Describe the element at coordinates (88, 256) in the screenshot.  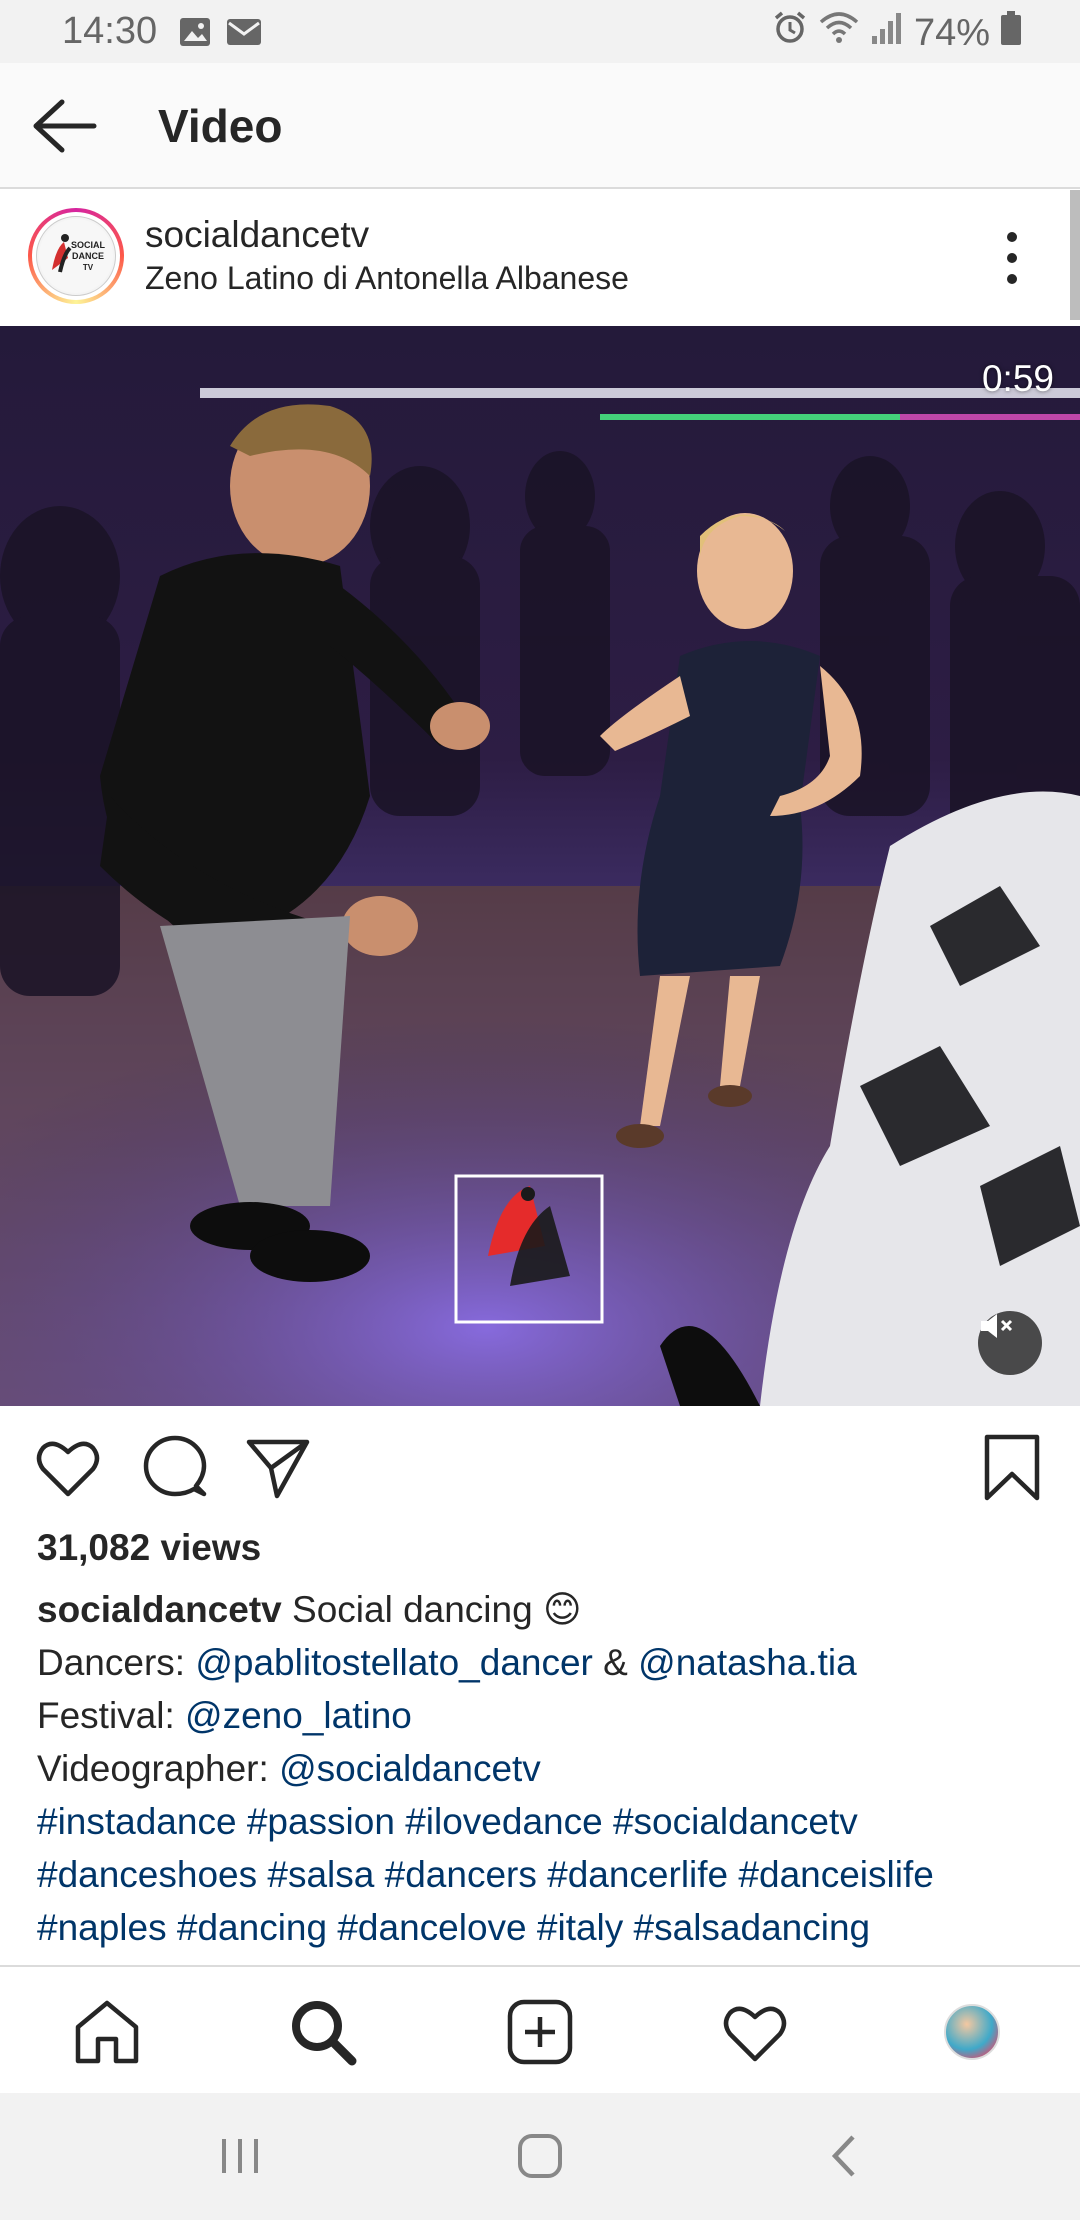
I see `svg-text: DANCE` at that location.